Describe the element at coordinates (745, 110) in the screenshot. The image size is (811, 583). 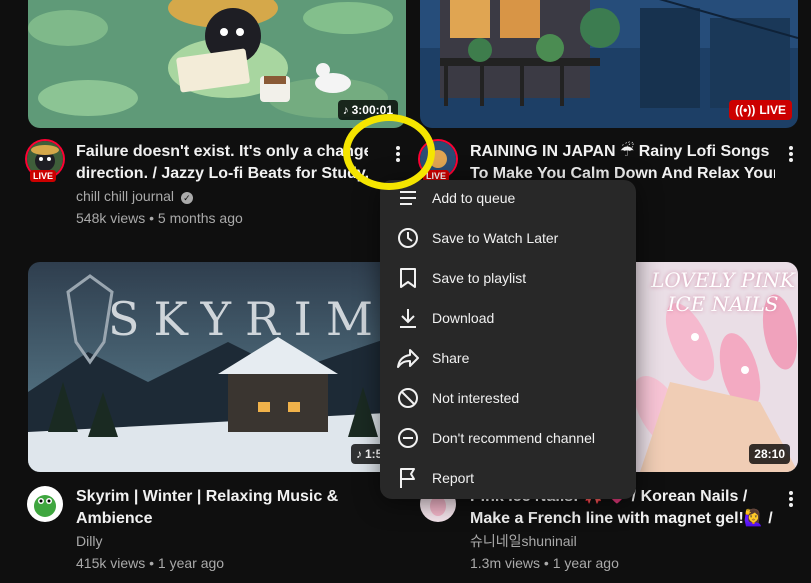
I see `live-signal-icon: ((•))` at that location.